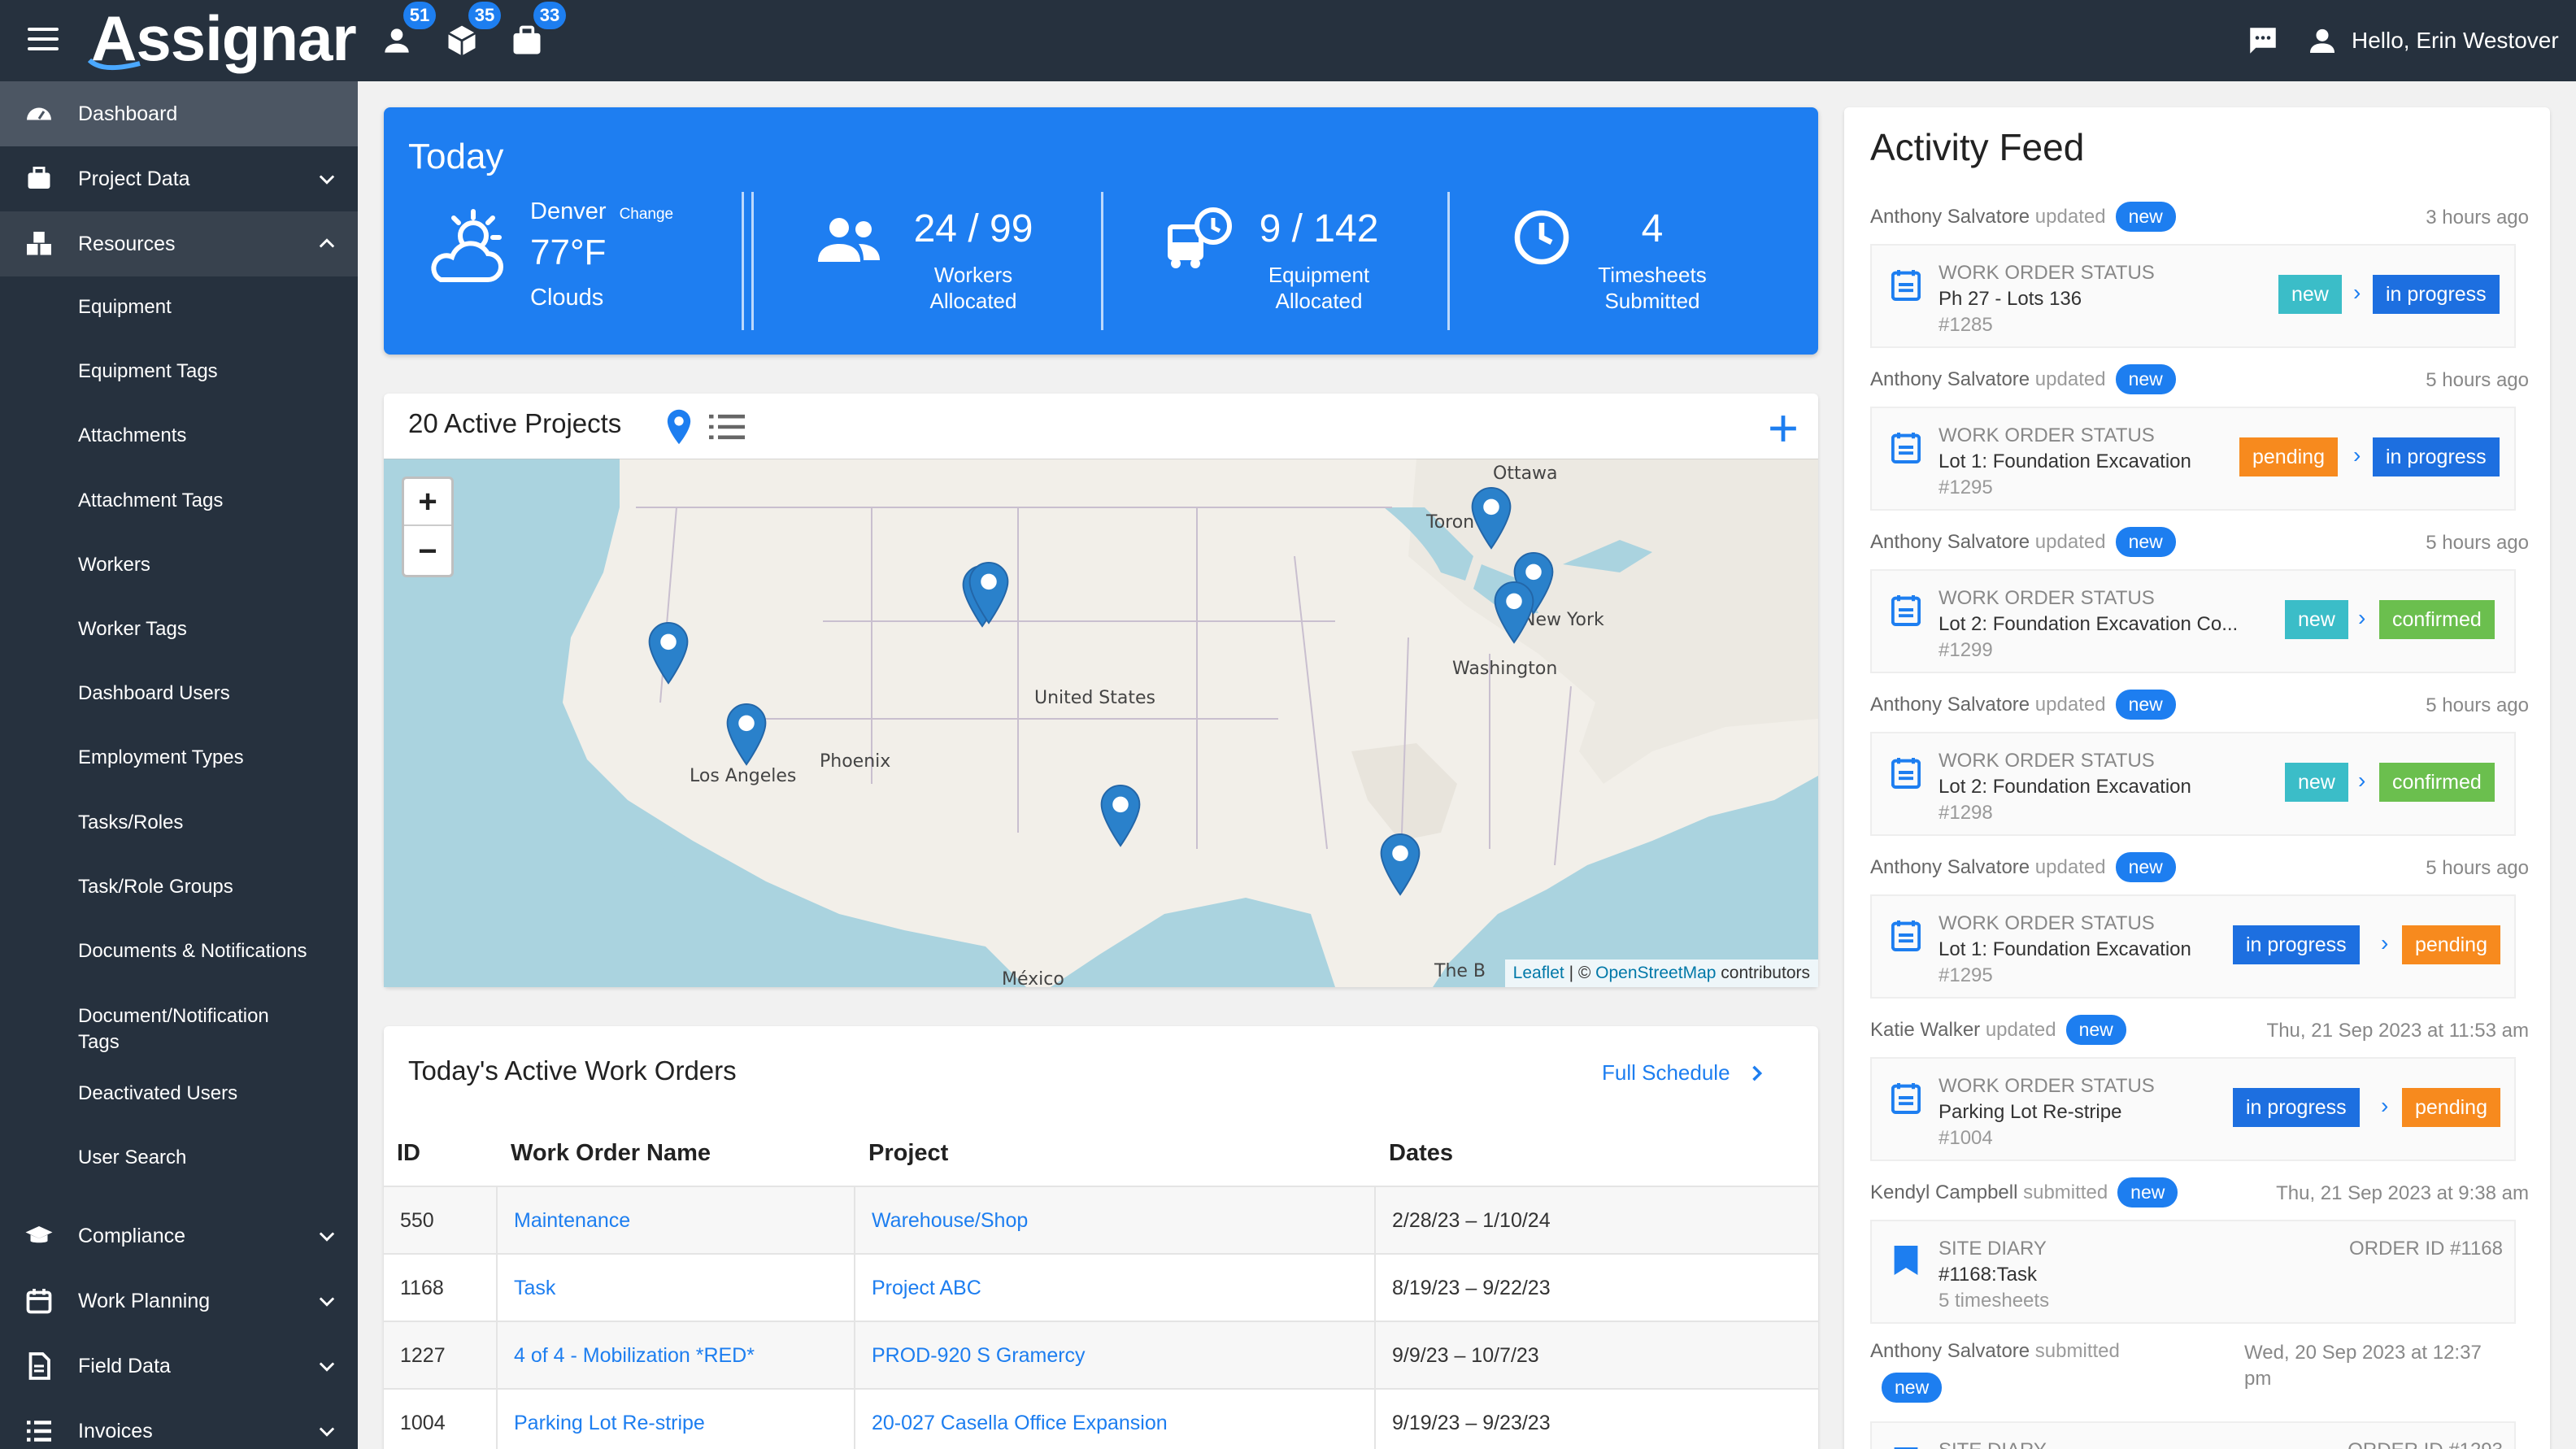 Image resolution: width=2576 pixels, height=1449 pixels. What do you see at coordinates (179, 501) in the screenshot?
I see `sidebar-sub-attachment-tags: Attachment Tags` at bounding box center [179, 501].